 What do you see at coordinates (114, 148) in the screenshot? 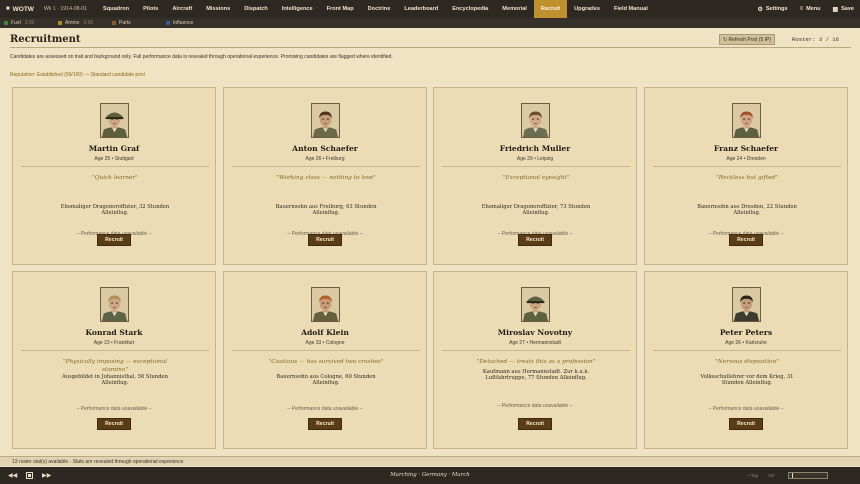
I see `candidate-name: Martin Graf` at bounding box center [114, 148].